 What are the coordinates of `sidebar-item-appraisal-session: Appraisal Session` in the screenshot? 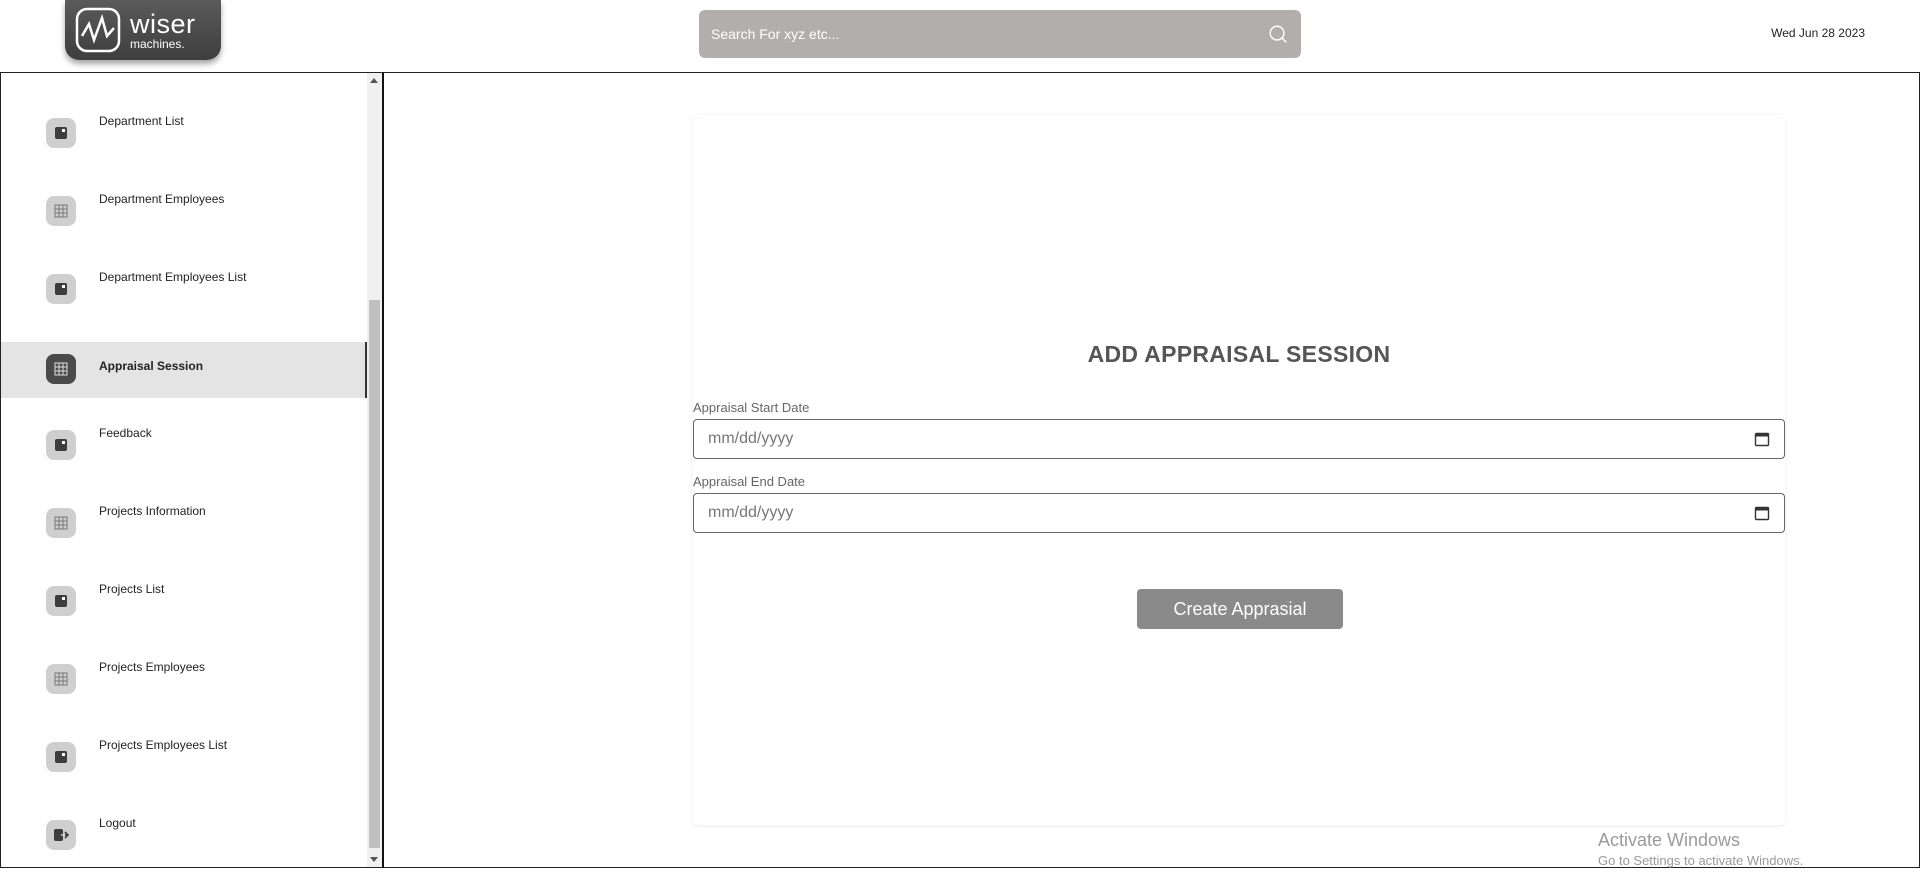 It's located at (184, 370).